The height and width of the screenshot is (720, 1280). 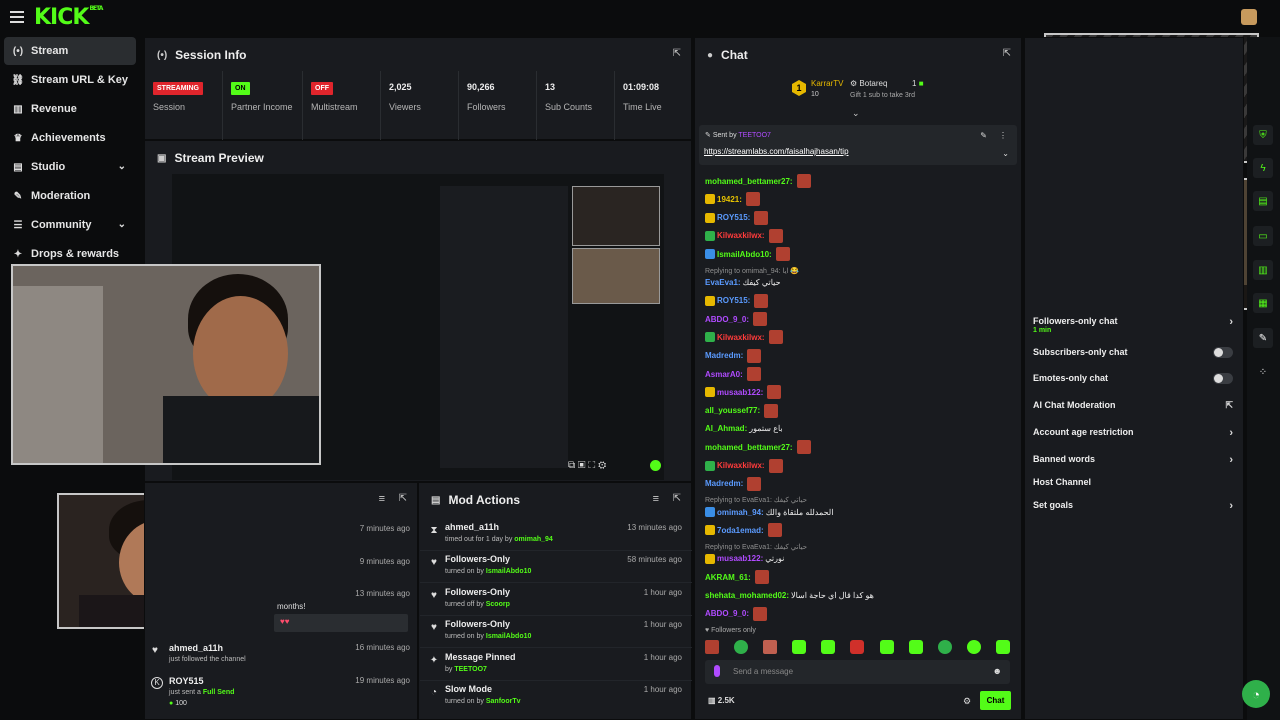 What do you see at coordinates (983, 135) in the screenshot?
I see `unpin-icon: ✎` at bounding box center [983, 135].